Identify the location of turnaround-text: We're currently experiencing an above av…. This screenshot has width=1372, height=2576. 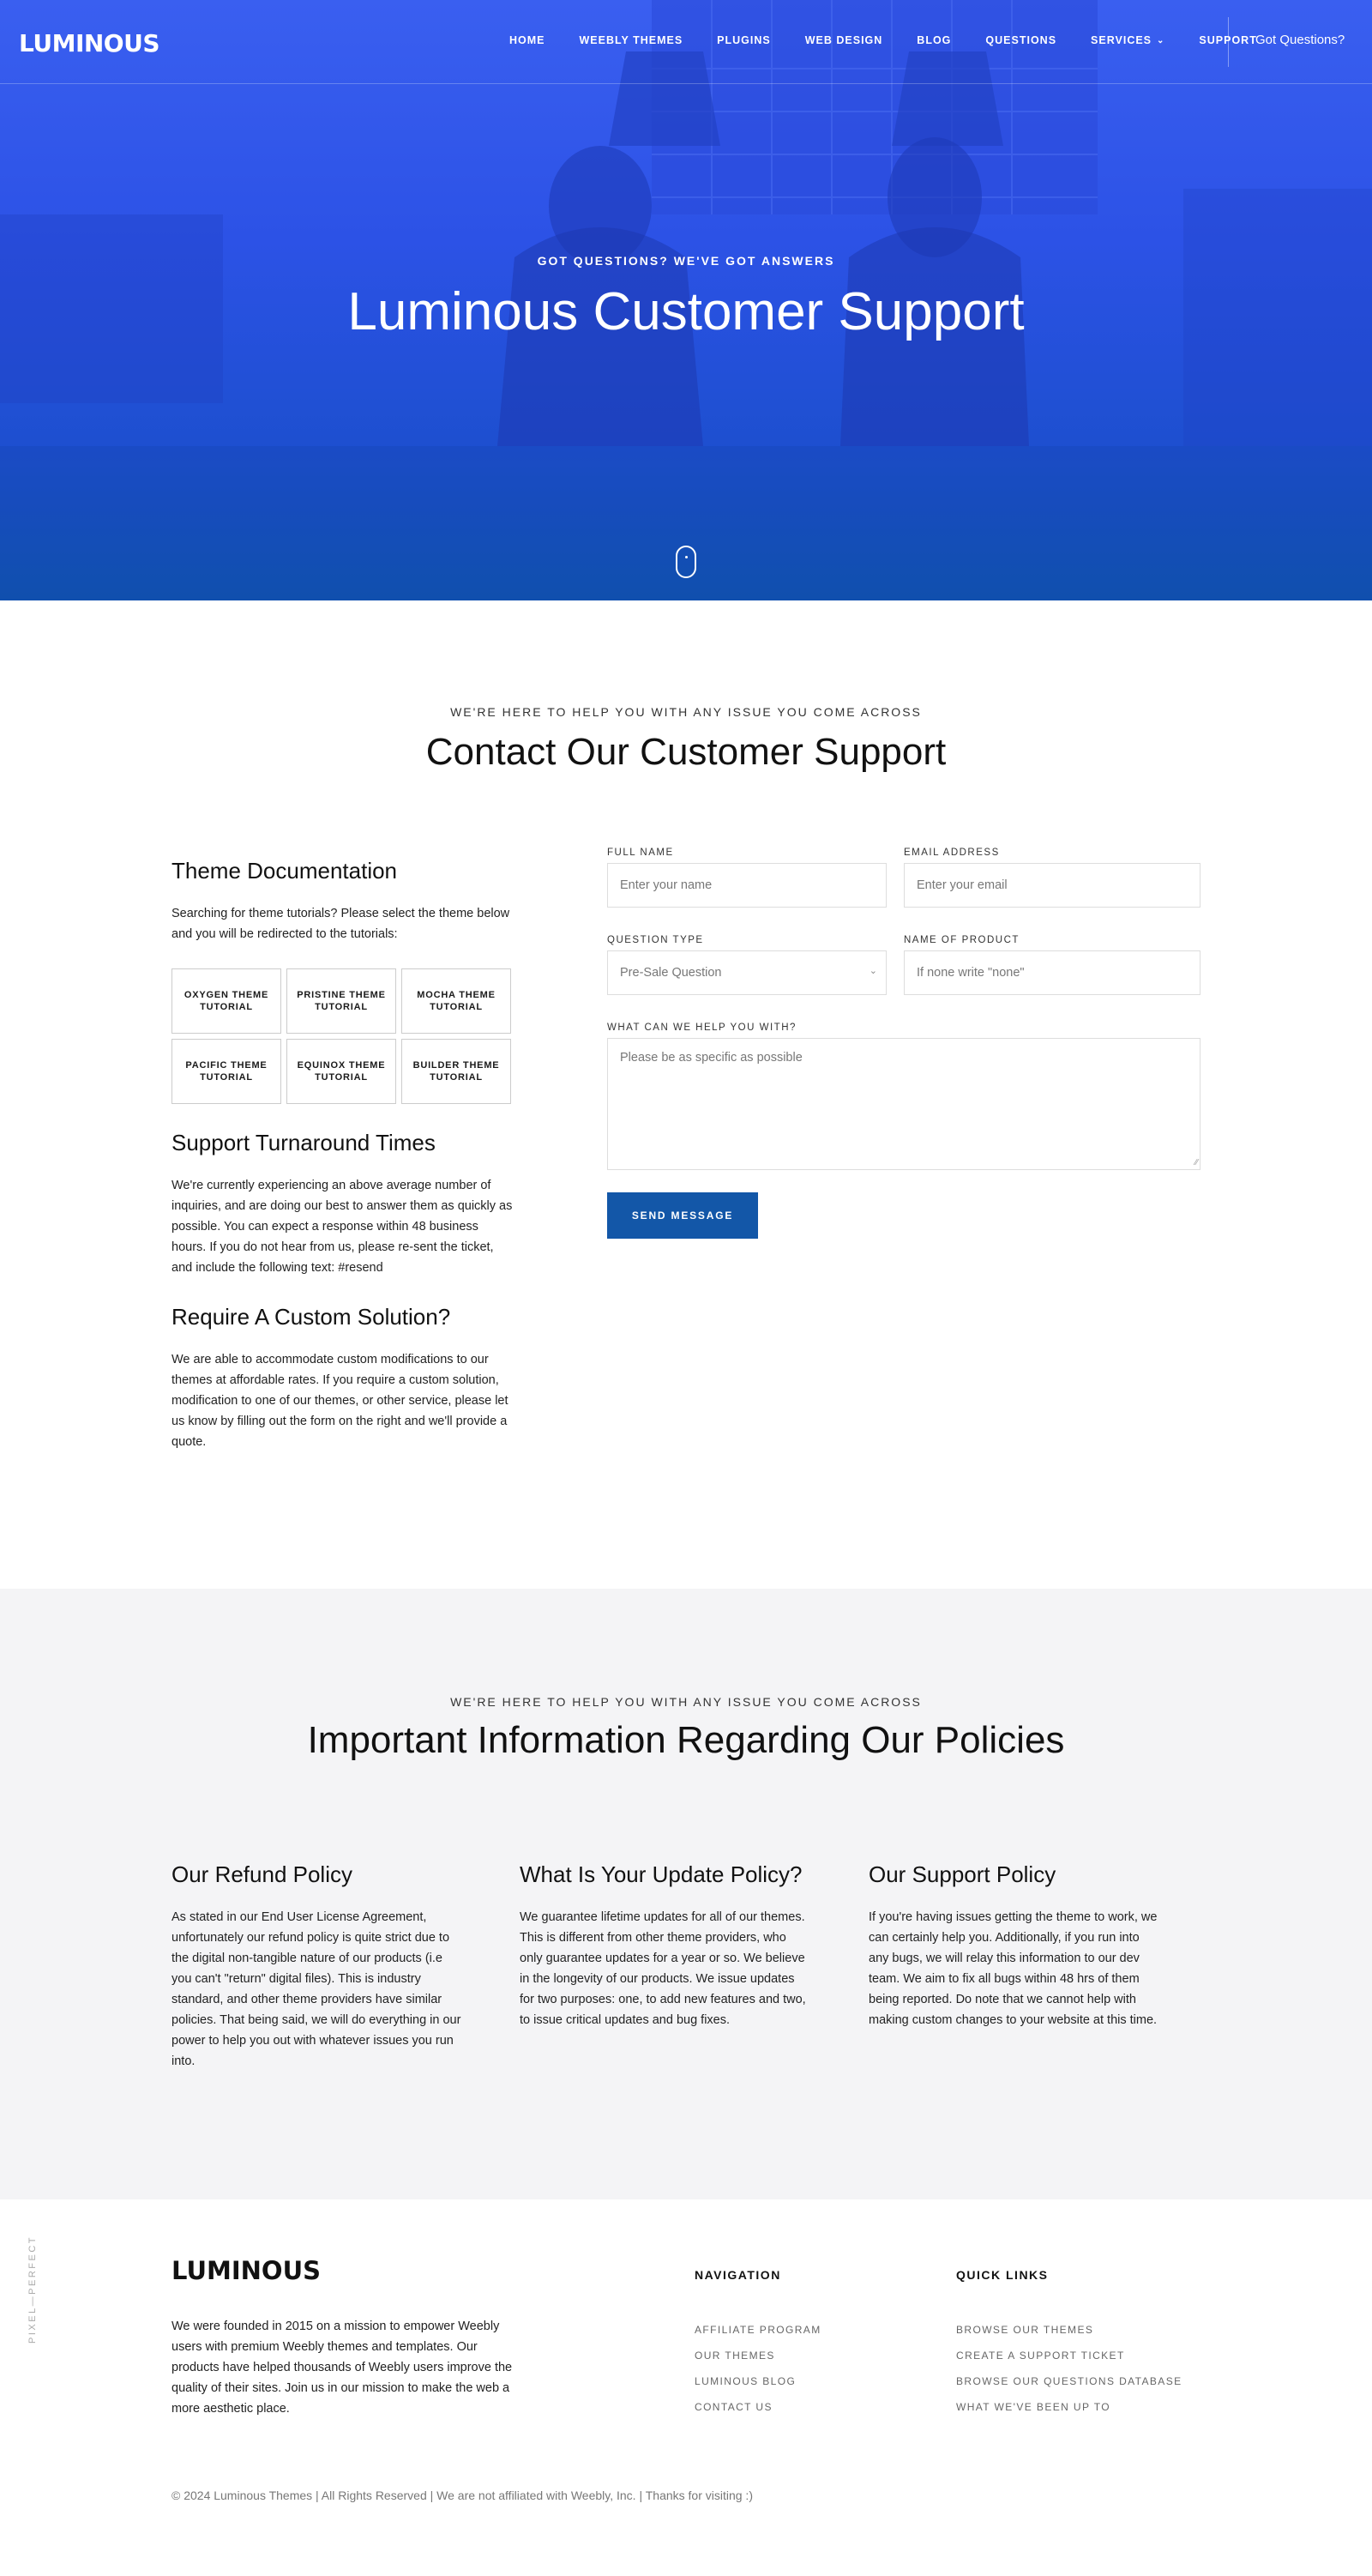
(342, 1227).